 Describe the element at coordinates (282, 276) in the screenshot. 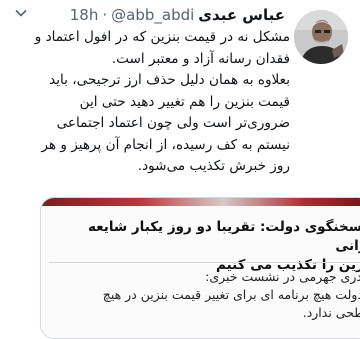

I see `card-body-line: بهادری جهرمی در نشست خبری:` at that location.